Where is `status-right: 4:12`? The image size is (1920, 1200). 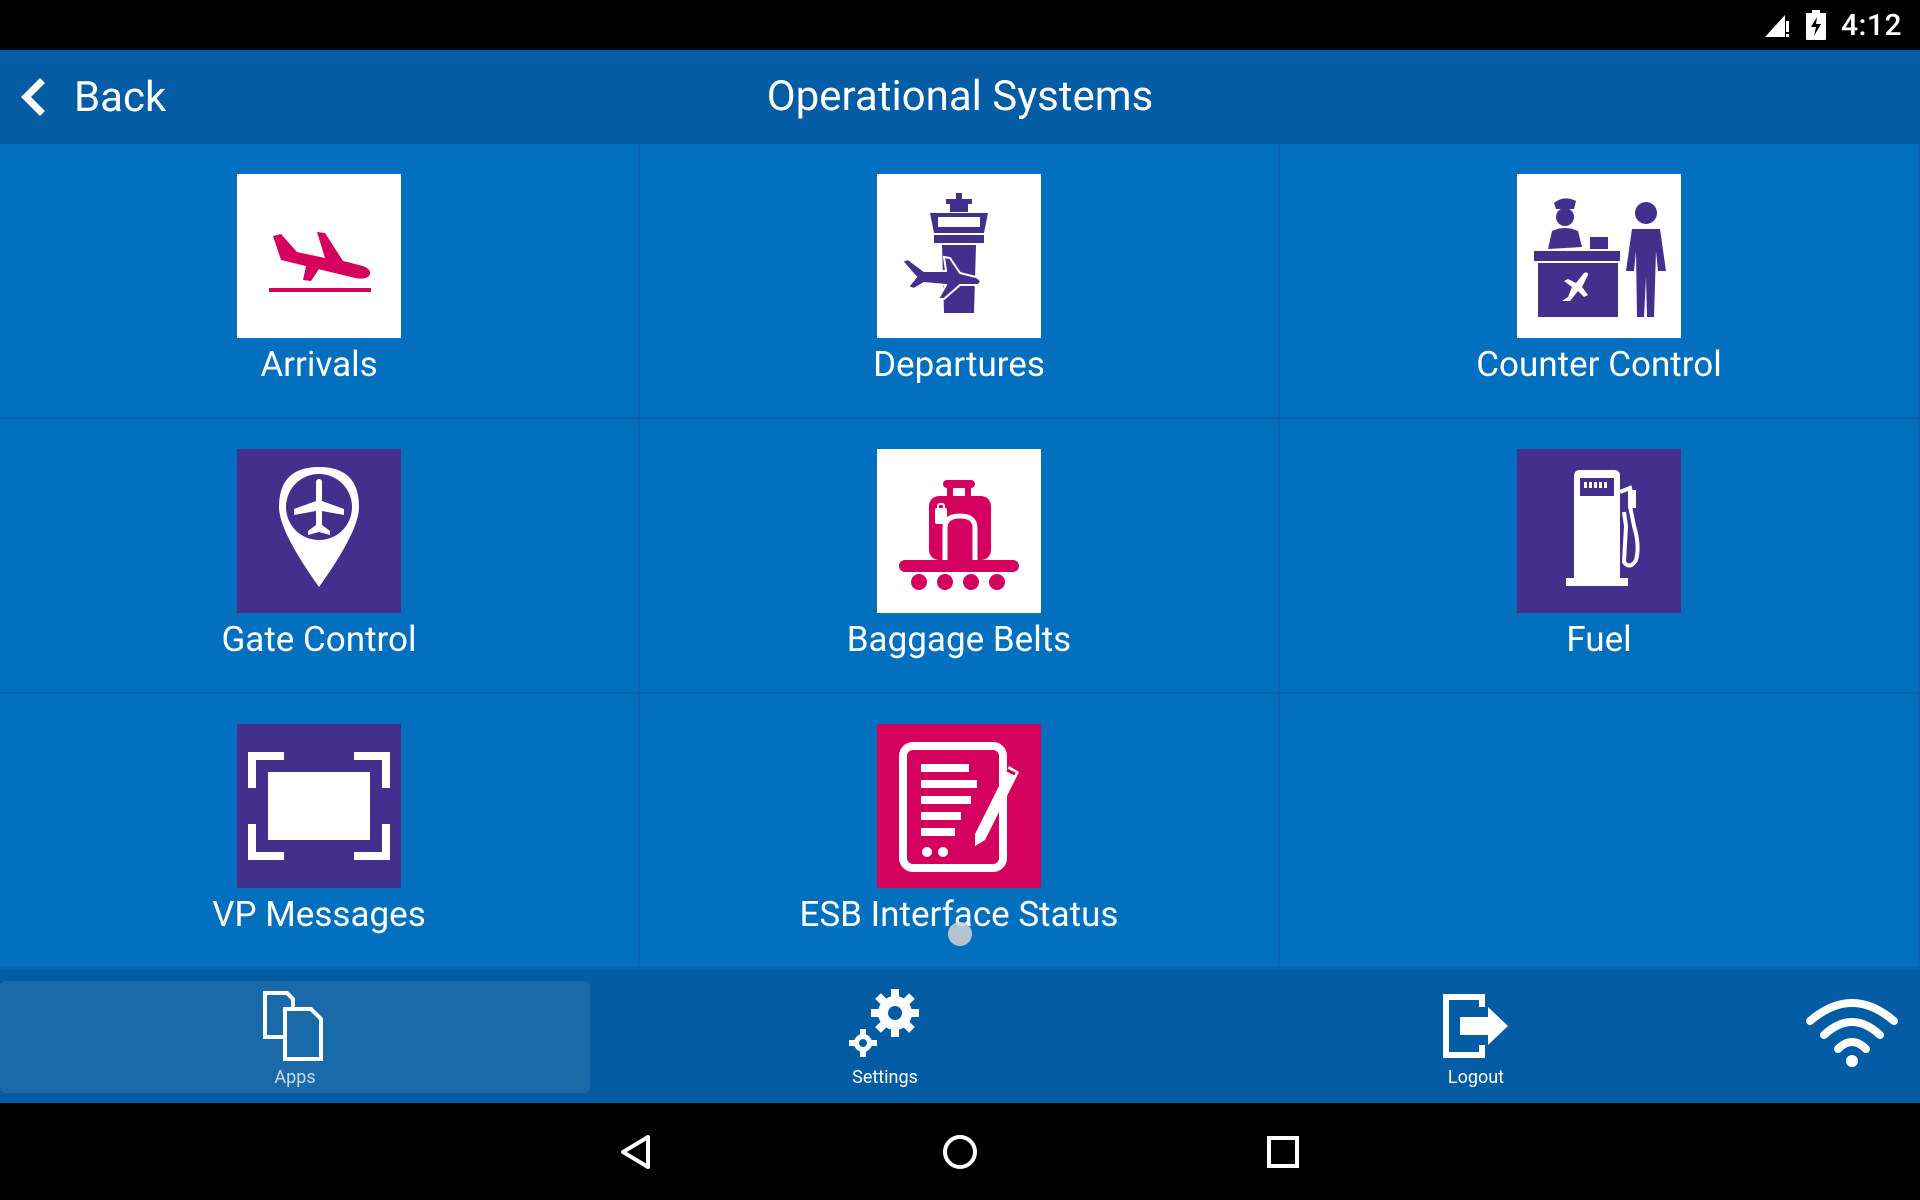 status-right: 4:12 is located at coordinates (1832, 25).